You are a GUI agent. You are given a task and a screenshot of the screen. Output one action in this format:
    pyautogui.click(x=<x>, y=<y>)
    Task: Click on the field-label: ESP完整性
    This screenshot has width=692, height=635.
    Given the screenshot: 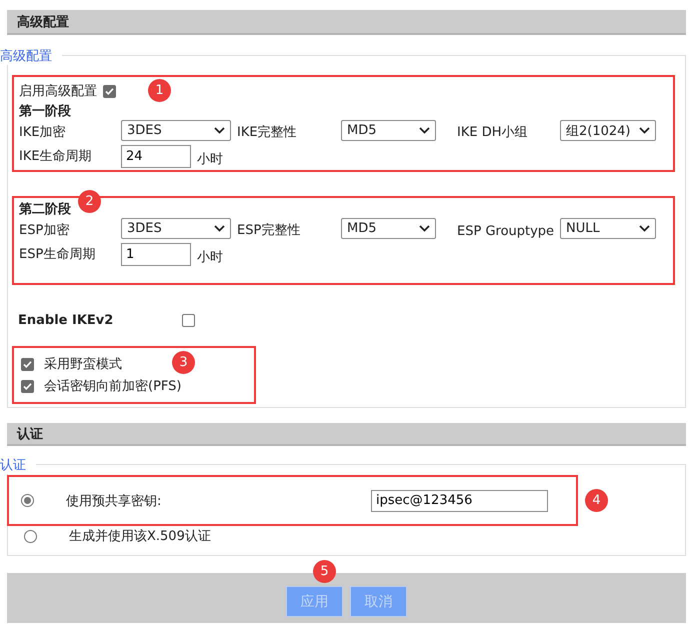 What is the action you would take?
    pyautogui.click(x=269, y=230)
    